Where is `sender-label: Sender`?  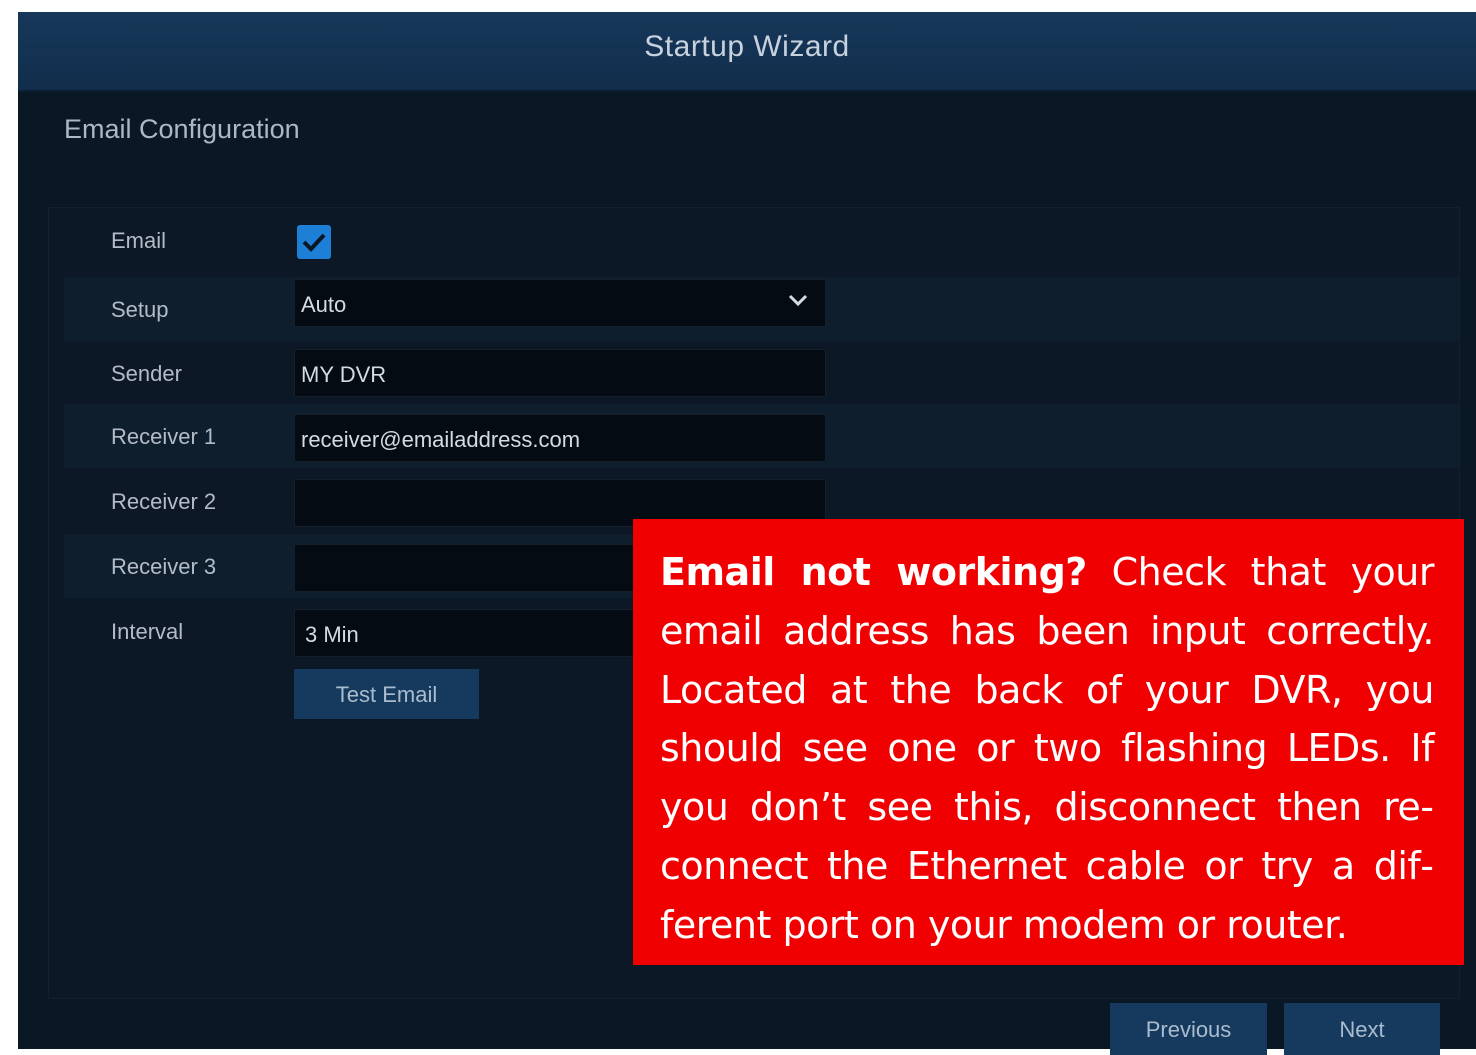 sender-label: Sender is located at coordinates (146, 373).